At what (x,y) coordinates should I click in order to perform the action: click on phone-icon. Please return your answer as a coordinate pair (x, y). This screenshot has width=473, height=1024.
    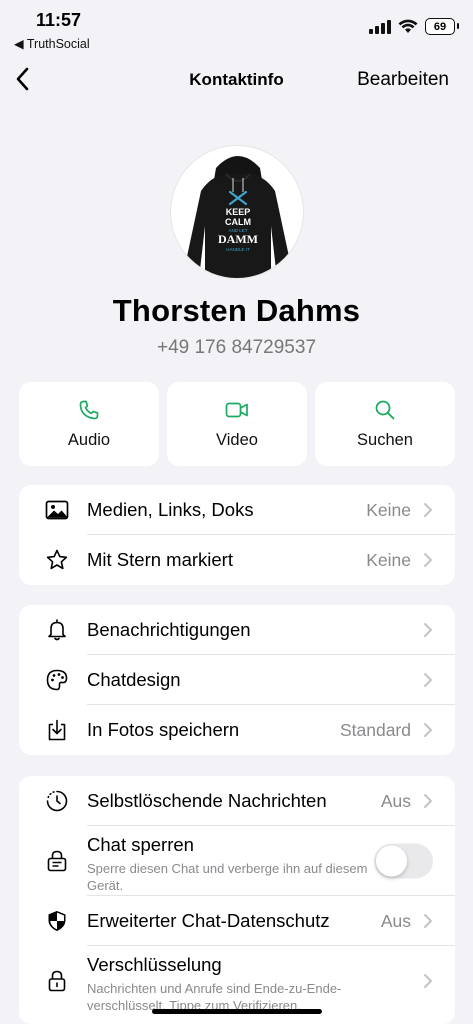
    Looking at the image, I should click on (89, 410).